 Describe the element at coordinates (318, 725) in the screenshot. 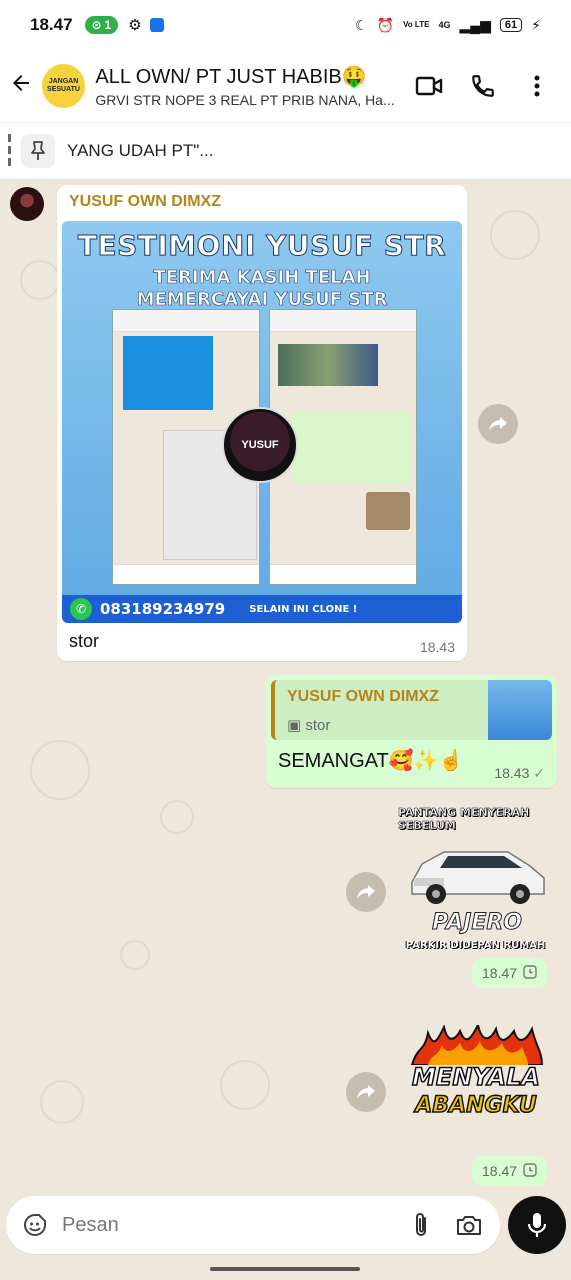

I see `quoted-text: stor` at that location.